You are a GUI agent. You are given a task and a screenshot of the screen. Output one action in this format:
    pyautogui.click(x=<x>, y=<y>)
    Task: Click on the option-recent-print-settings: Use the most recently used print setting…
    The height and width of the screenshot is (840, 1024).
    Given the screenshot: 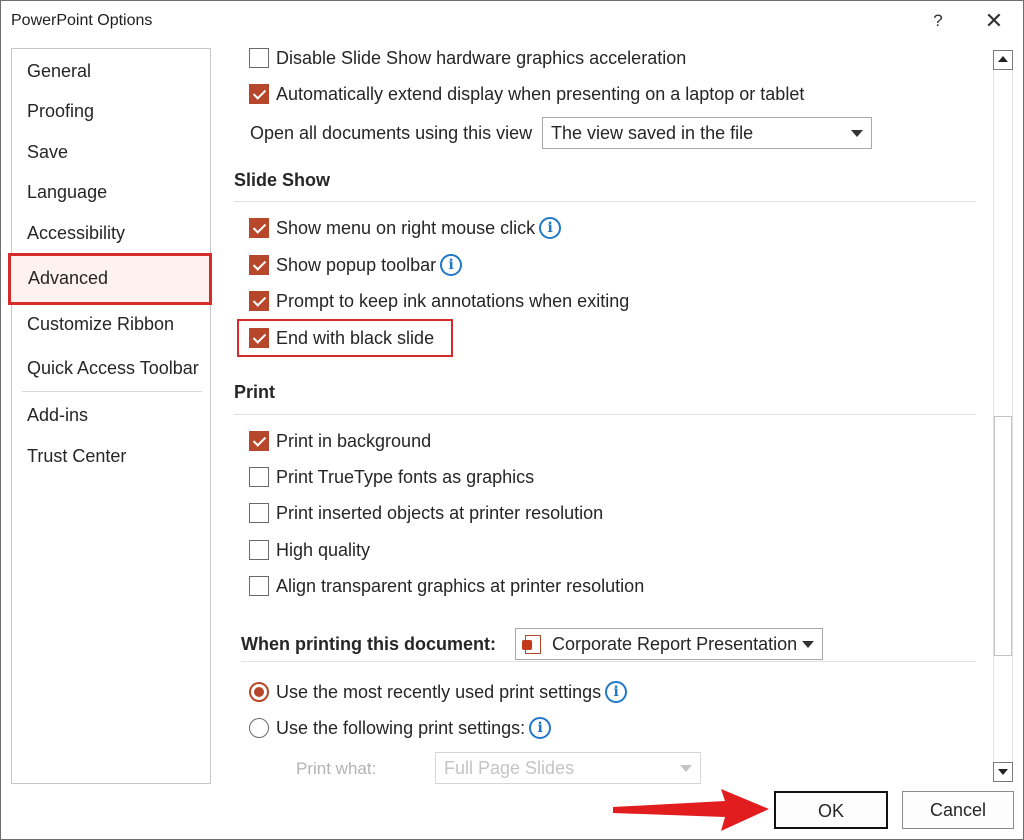 What is the action you would take?
    pyautogui.click(x=438, y=692)
    